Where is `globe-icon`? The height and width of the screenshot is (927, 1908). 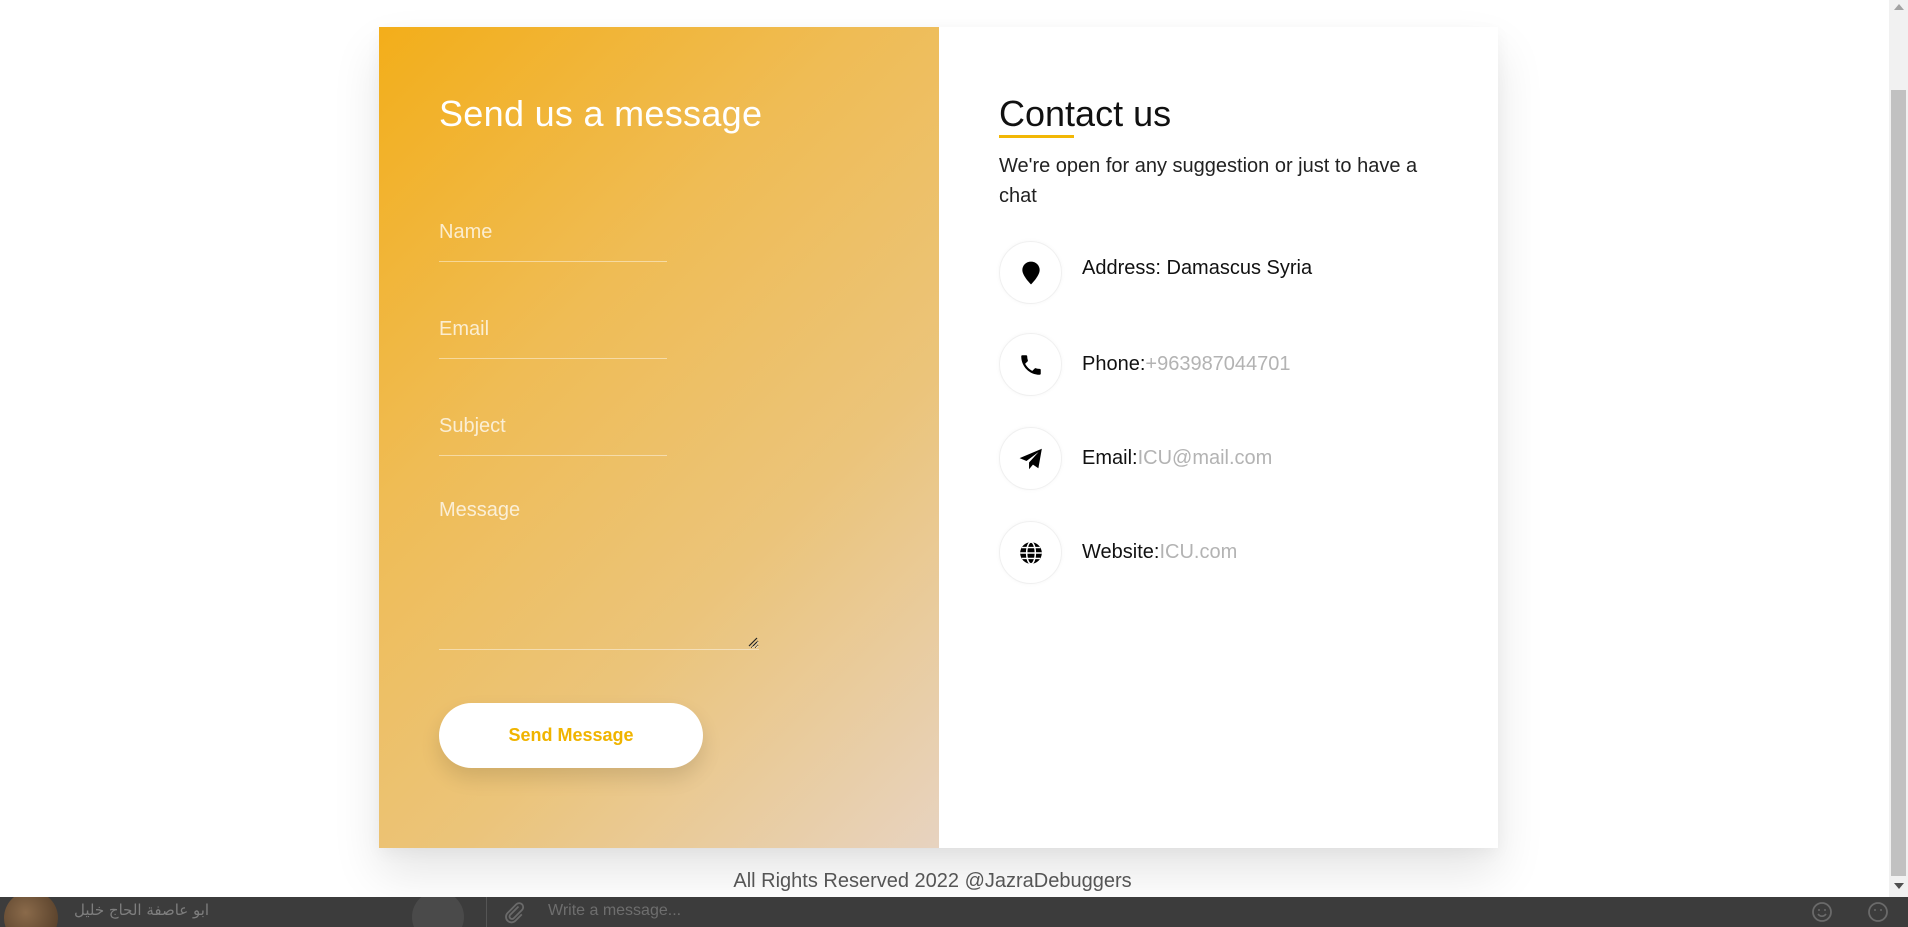
globe-icon is located at coordinates (1030, 552).